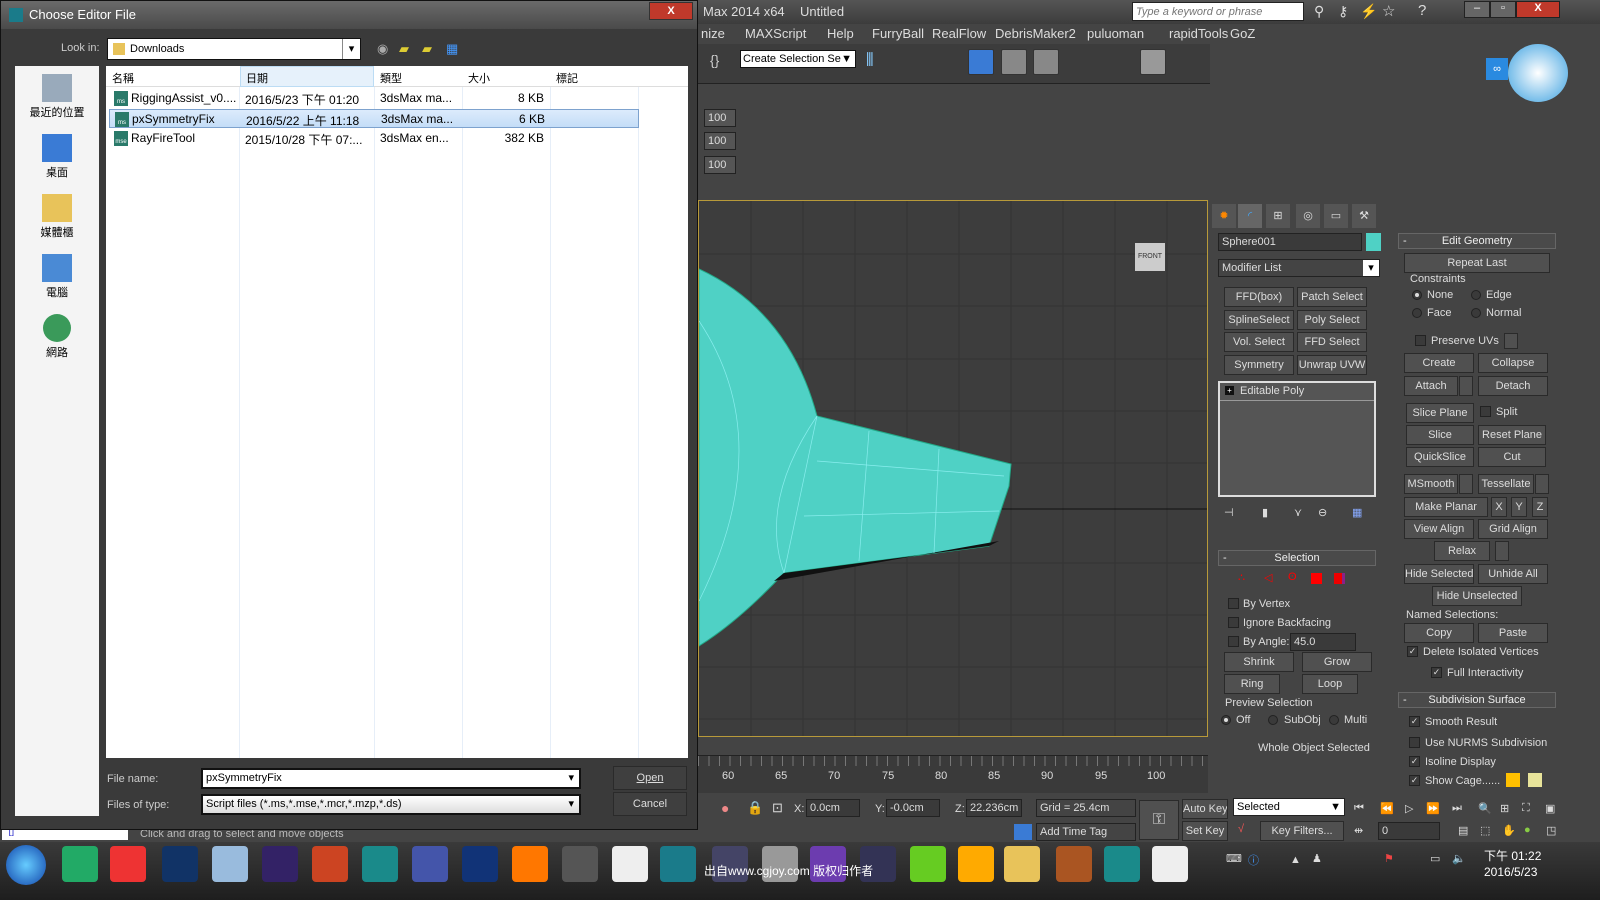  What do you see at coordinates (1259, 662) in the screenshot?
I see `shrink-button: Shrink` at bounding box center [1259, 662].